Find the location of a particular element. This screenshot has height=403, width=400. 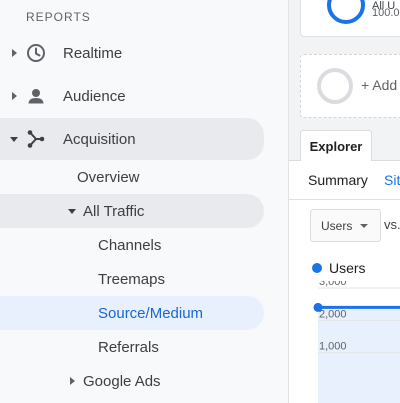

subtab-summary: Summary is located at coordinates (338, 180).